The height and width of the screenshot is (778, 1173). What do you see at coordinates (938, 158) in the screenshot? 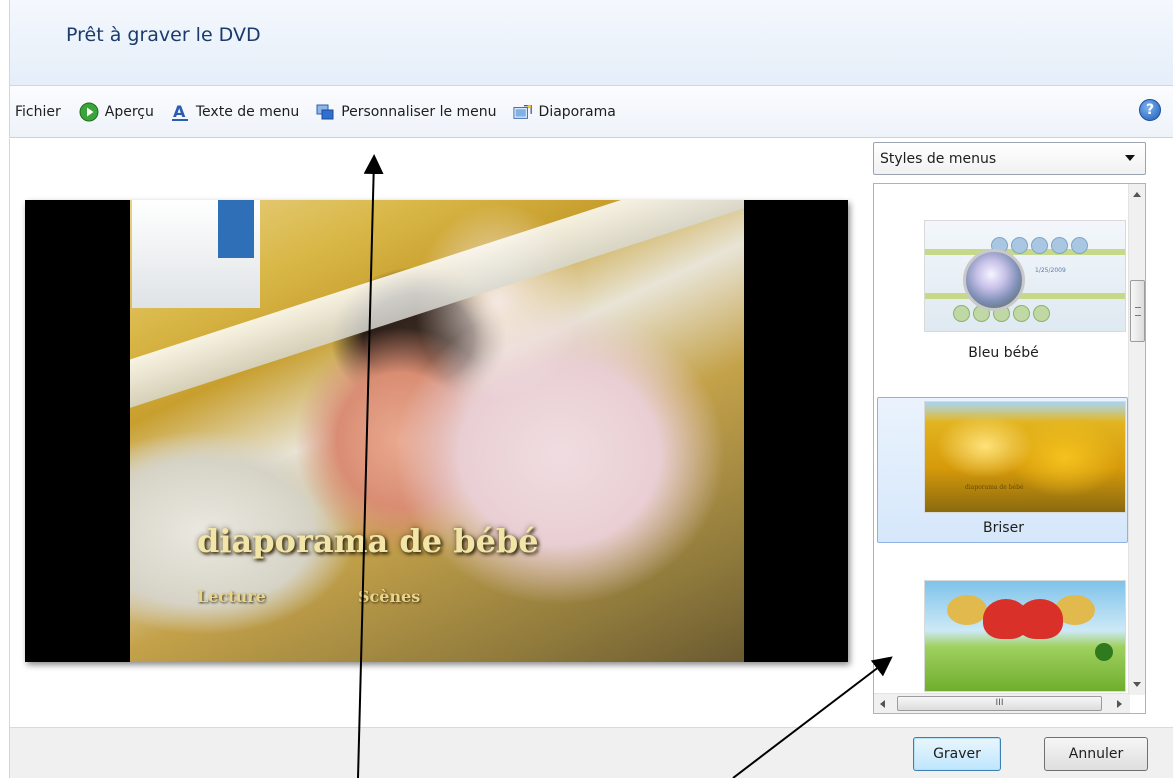
I see `menu-styles-dropdown-value: Styles de menus` at bounding box center [938, 158].